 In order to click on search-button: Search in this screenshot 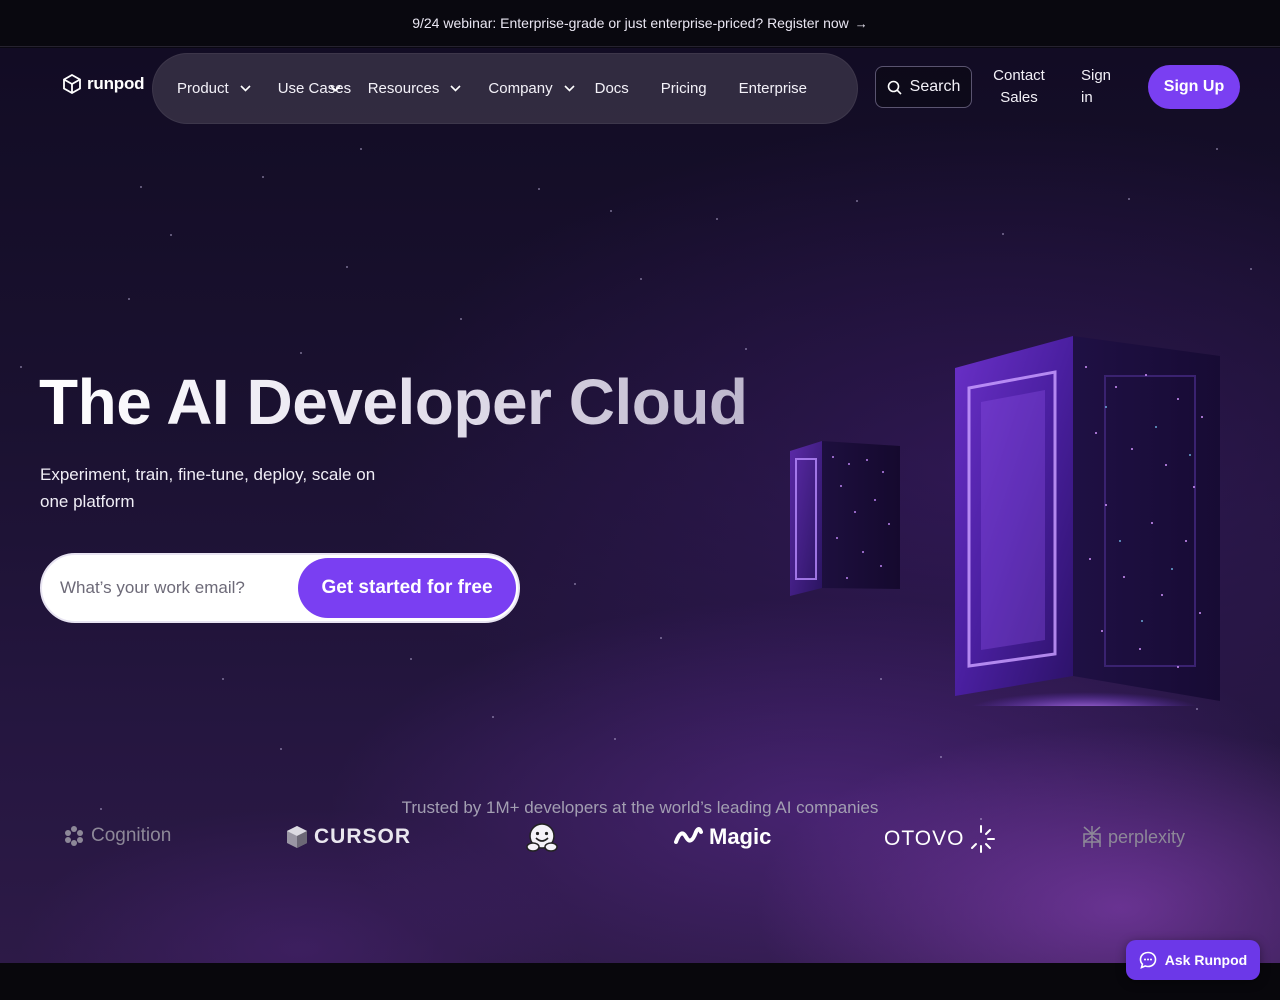, I will do `click(923, 87)`.